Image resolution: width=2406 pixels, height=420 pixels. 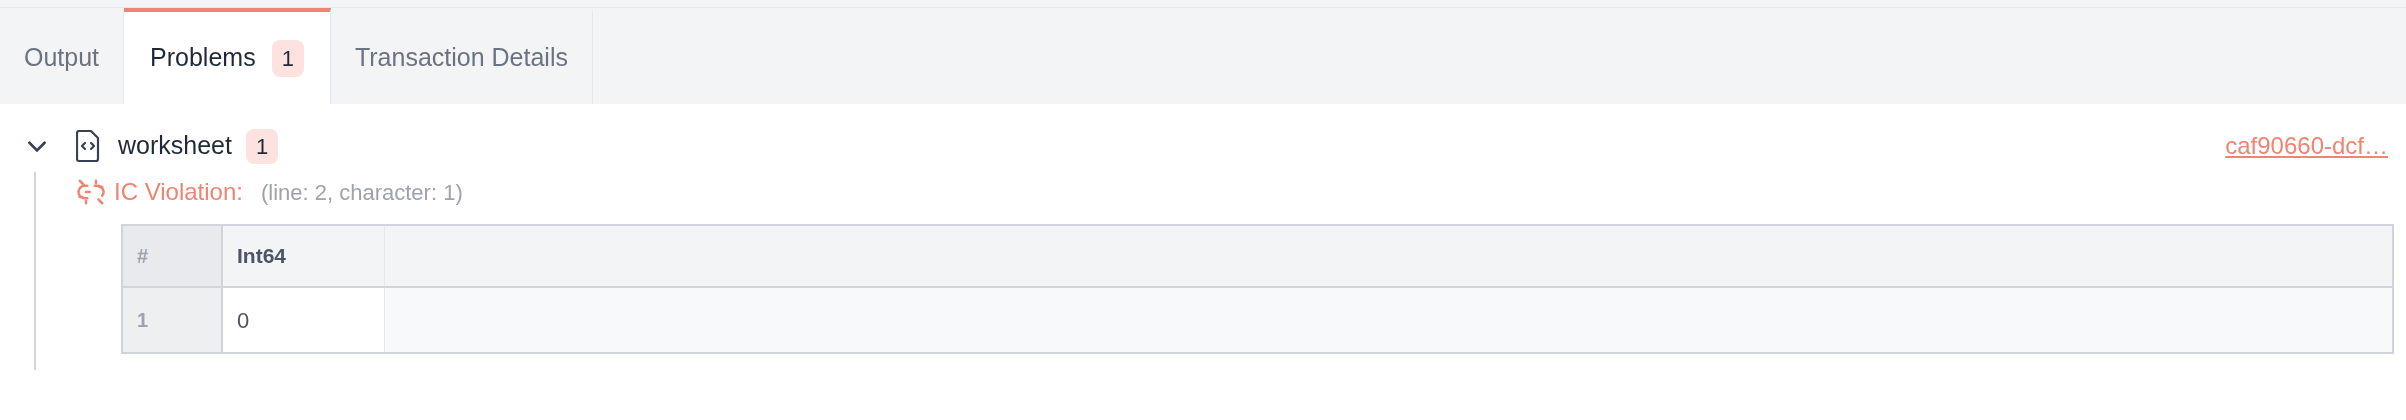 What do you see at coordinates (173, 256) in the screenshot?
I see `column-header: #` at bounding box center [173, 256].